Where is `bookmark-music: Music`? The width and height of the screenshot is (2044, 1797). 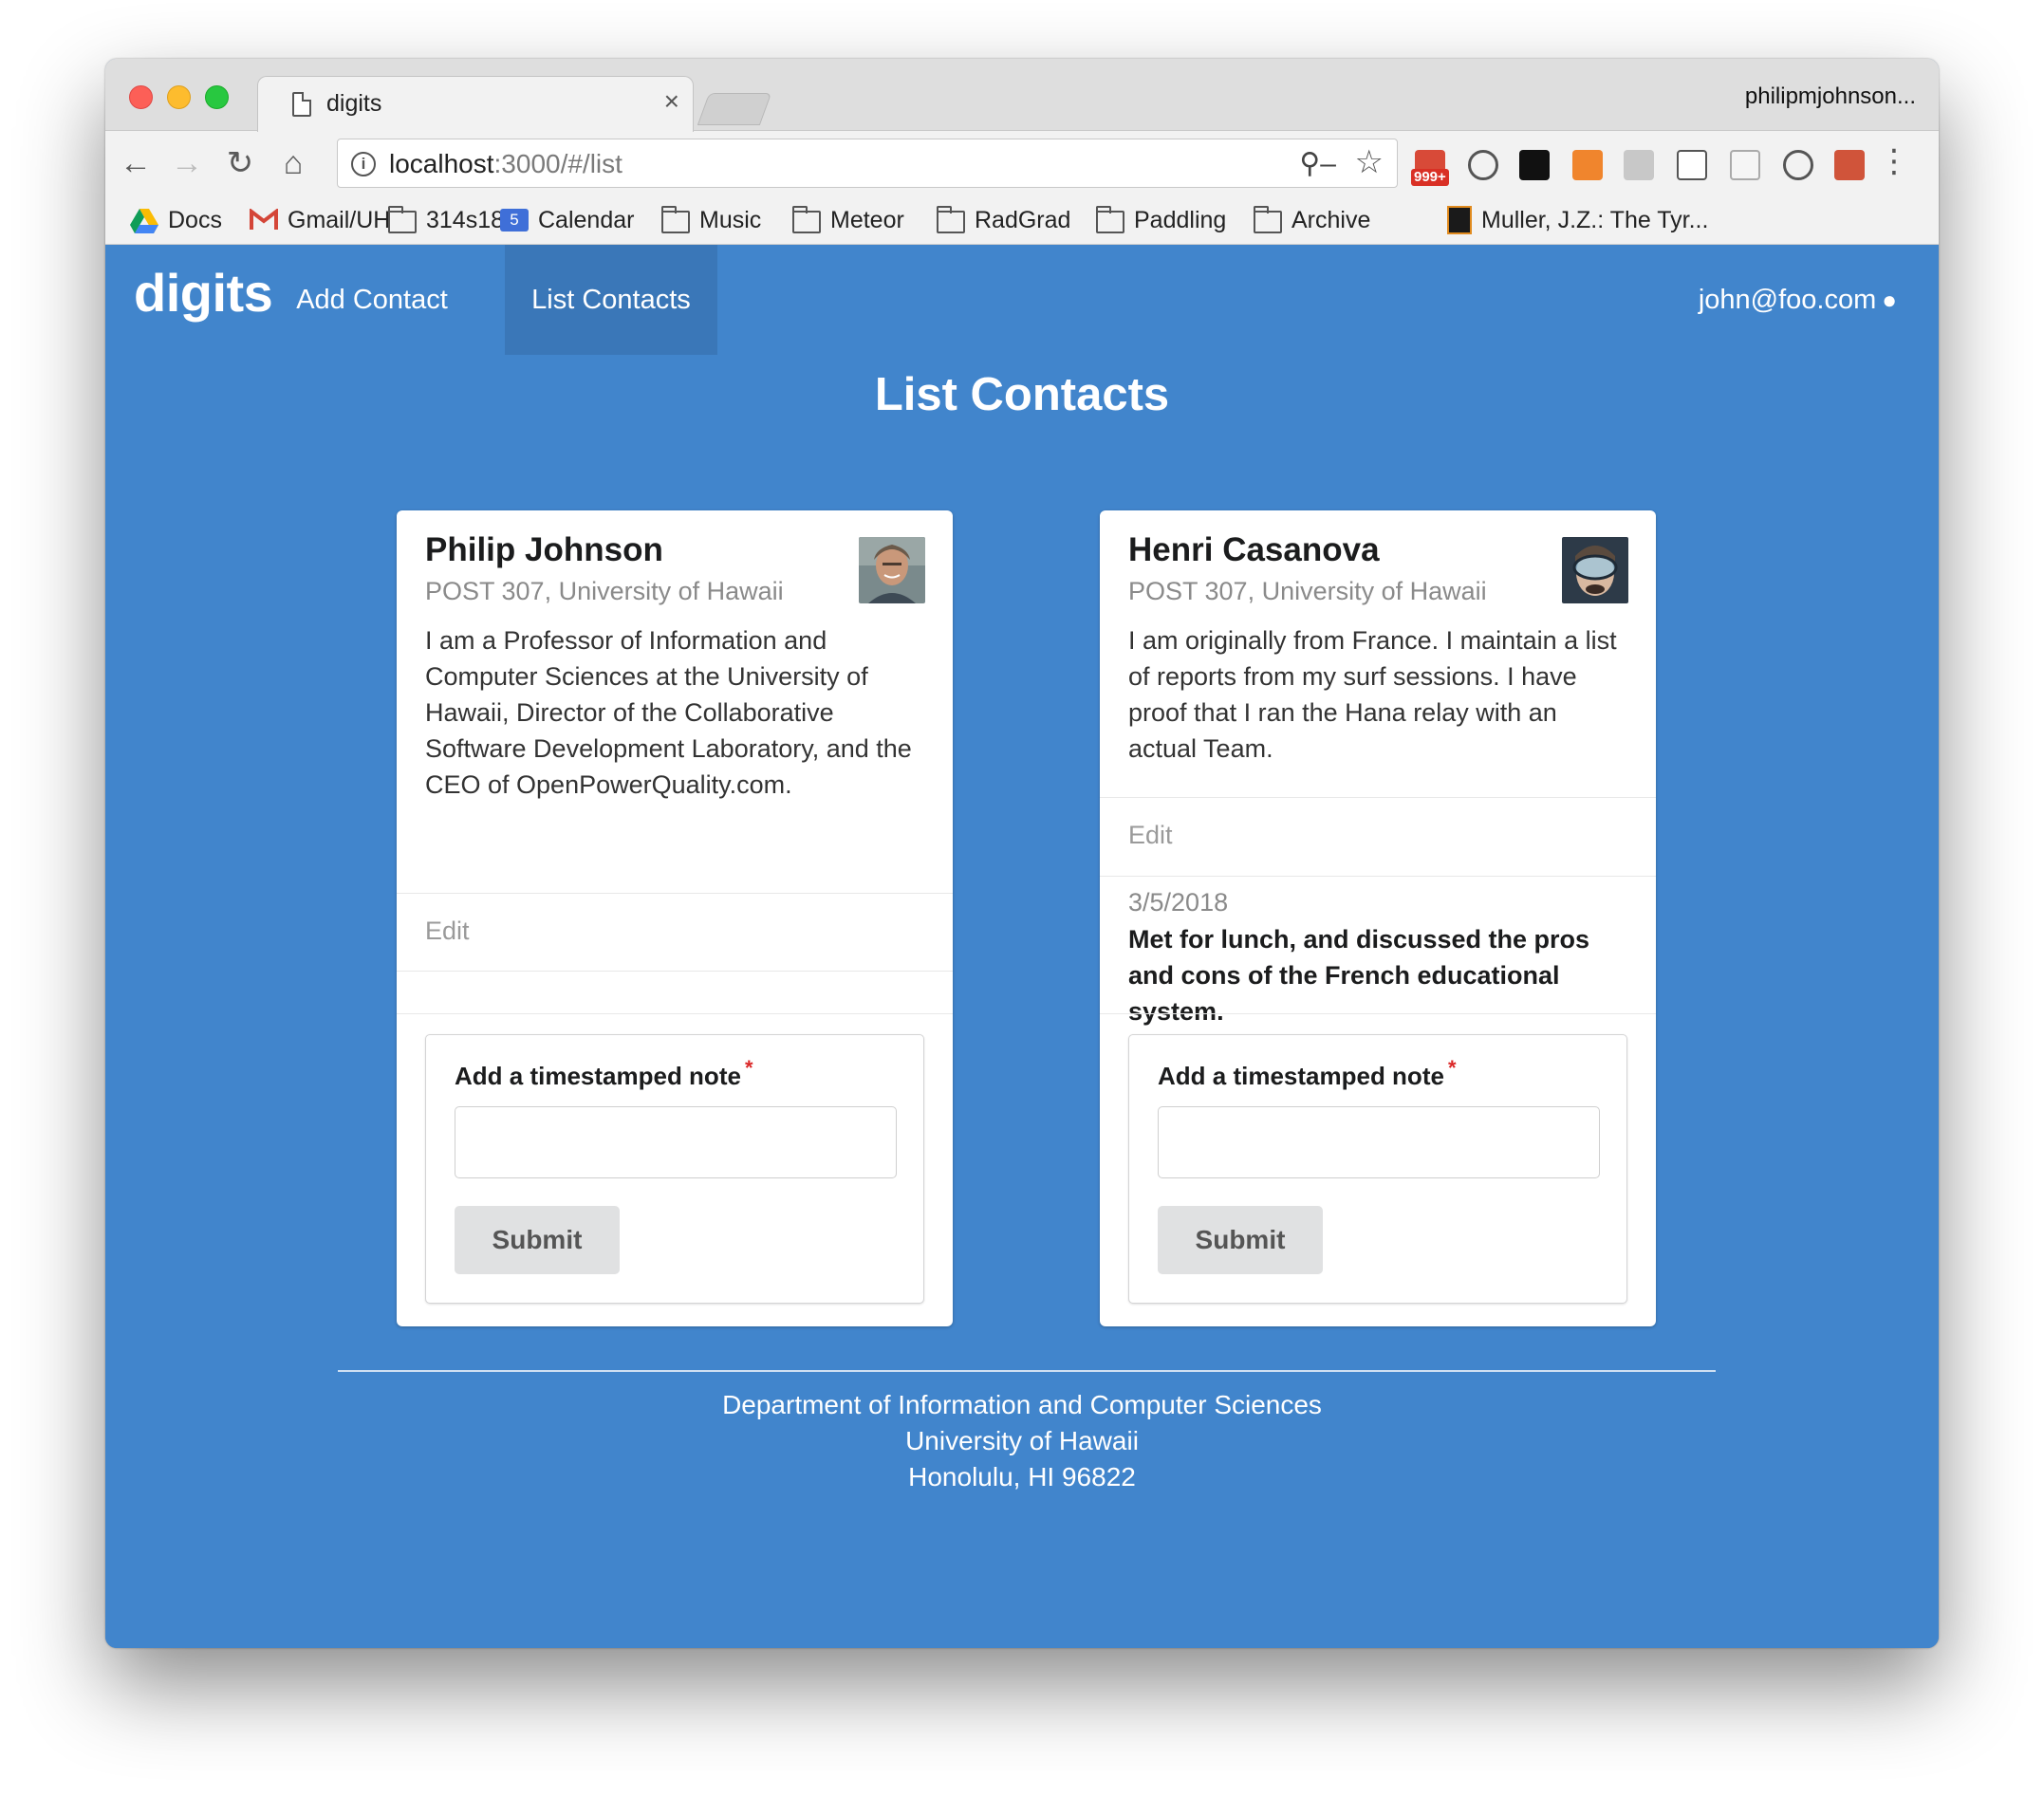 bookmark-music: Music is located at coordinates (711, 220).